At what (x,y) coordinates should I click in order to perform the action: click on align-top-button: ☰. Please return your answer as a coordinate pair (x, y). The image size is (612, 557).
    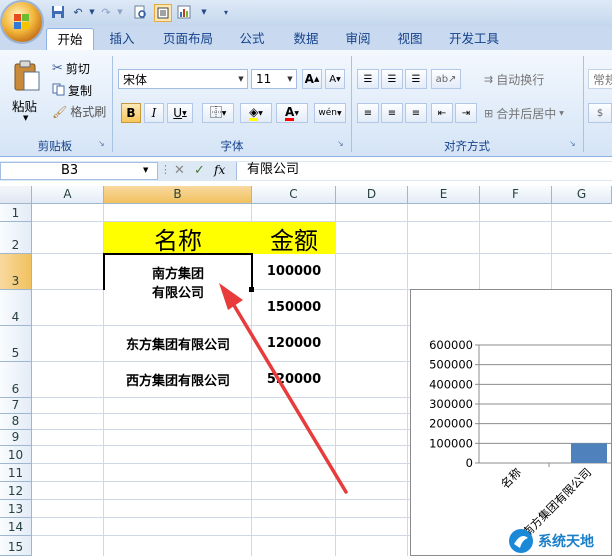
    Looking at the image, I should click on (368, 79).